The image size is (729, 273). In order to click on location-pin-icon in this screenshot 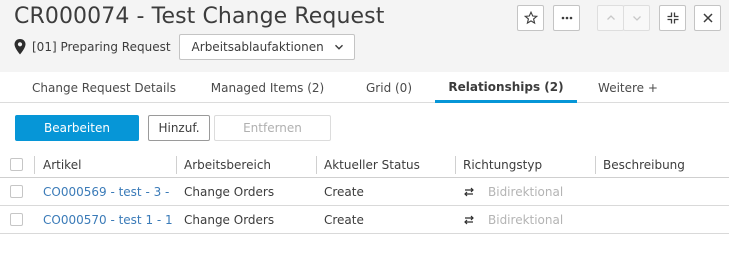, I will do `click(20, 47)`.